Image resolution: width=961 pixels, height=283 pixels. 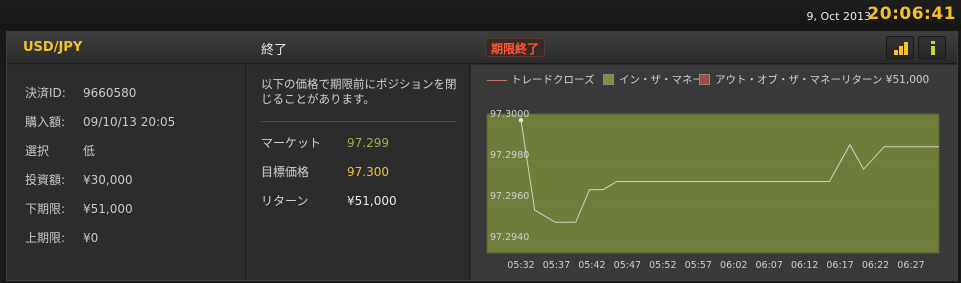 I want to click on divider, so click(x=359, y=121).